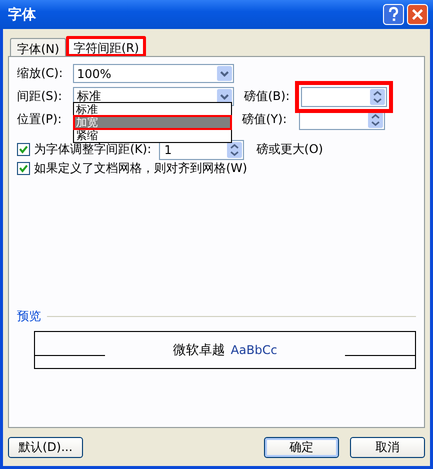  What do you see at coordinates (22, 15) in the screenshot?
I see `window-title: 字体` at bounding box center [22, 15].